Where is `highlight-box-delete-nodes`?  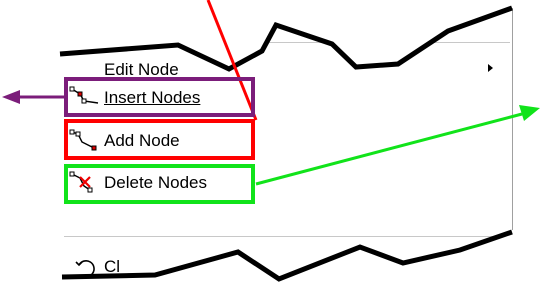
highlight-box-delete-nodes is located at coordinates (159, 184).